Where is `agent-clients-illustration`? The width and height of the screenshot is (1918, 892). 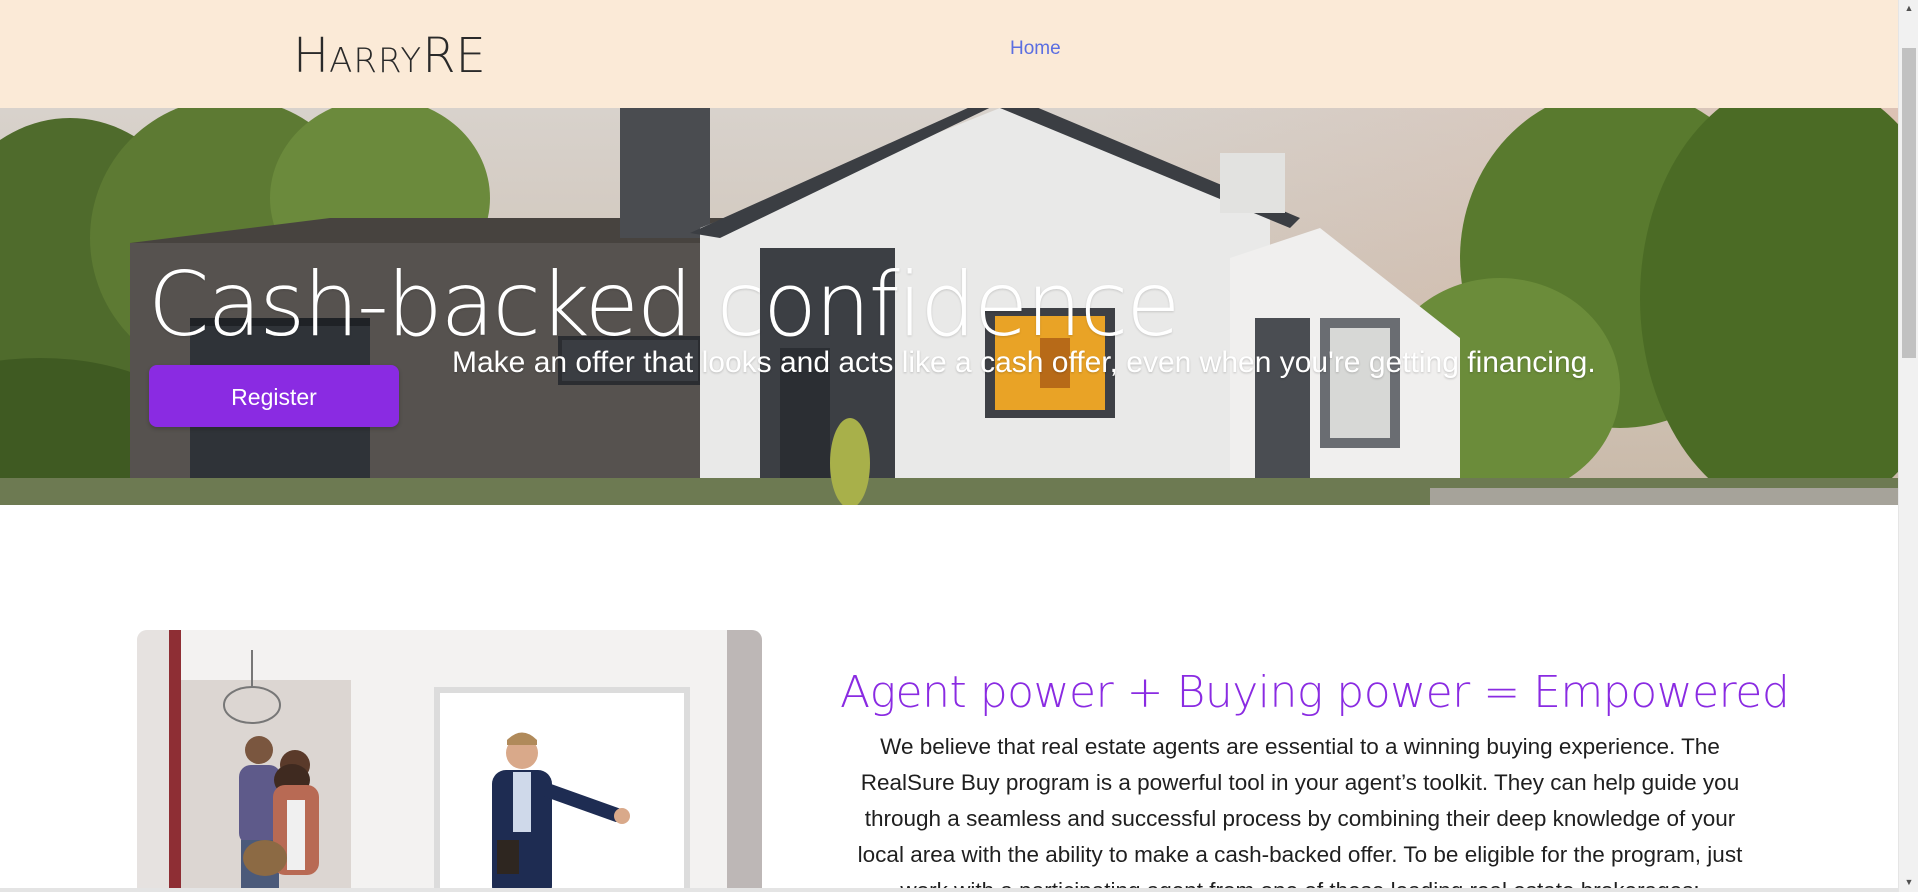 agent-clients-illustration is located at coordinates (449, 761).